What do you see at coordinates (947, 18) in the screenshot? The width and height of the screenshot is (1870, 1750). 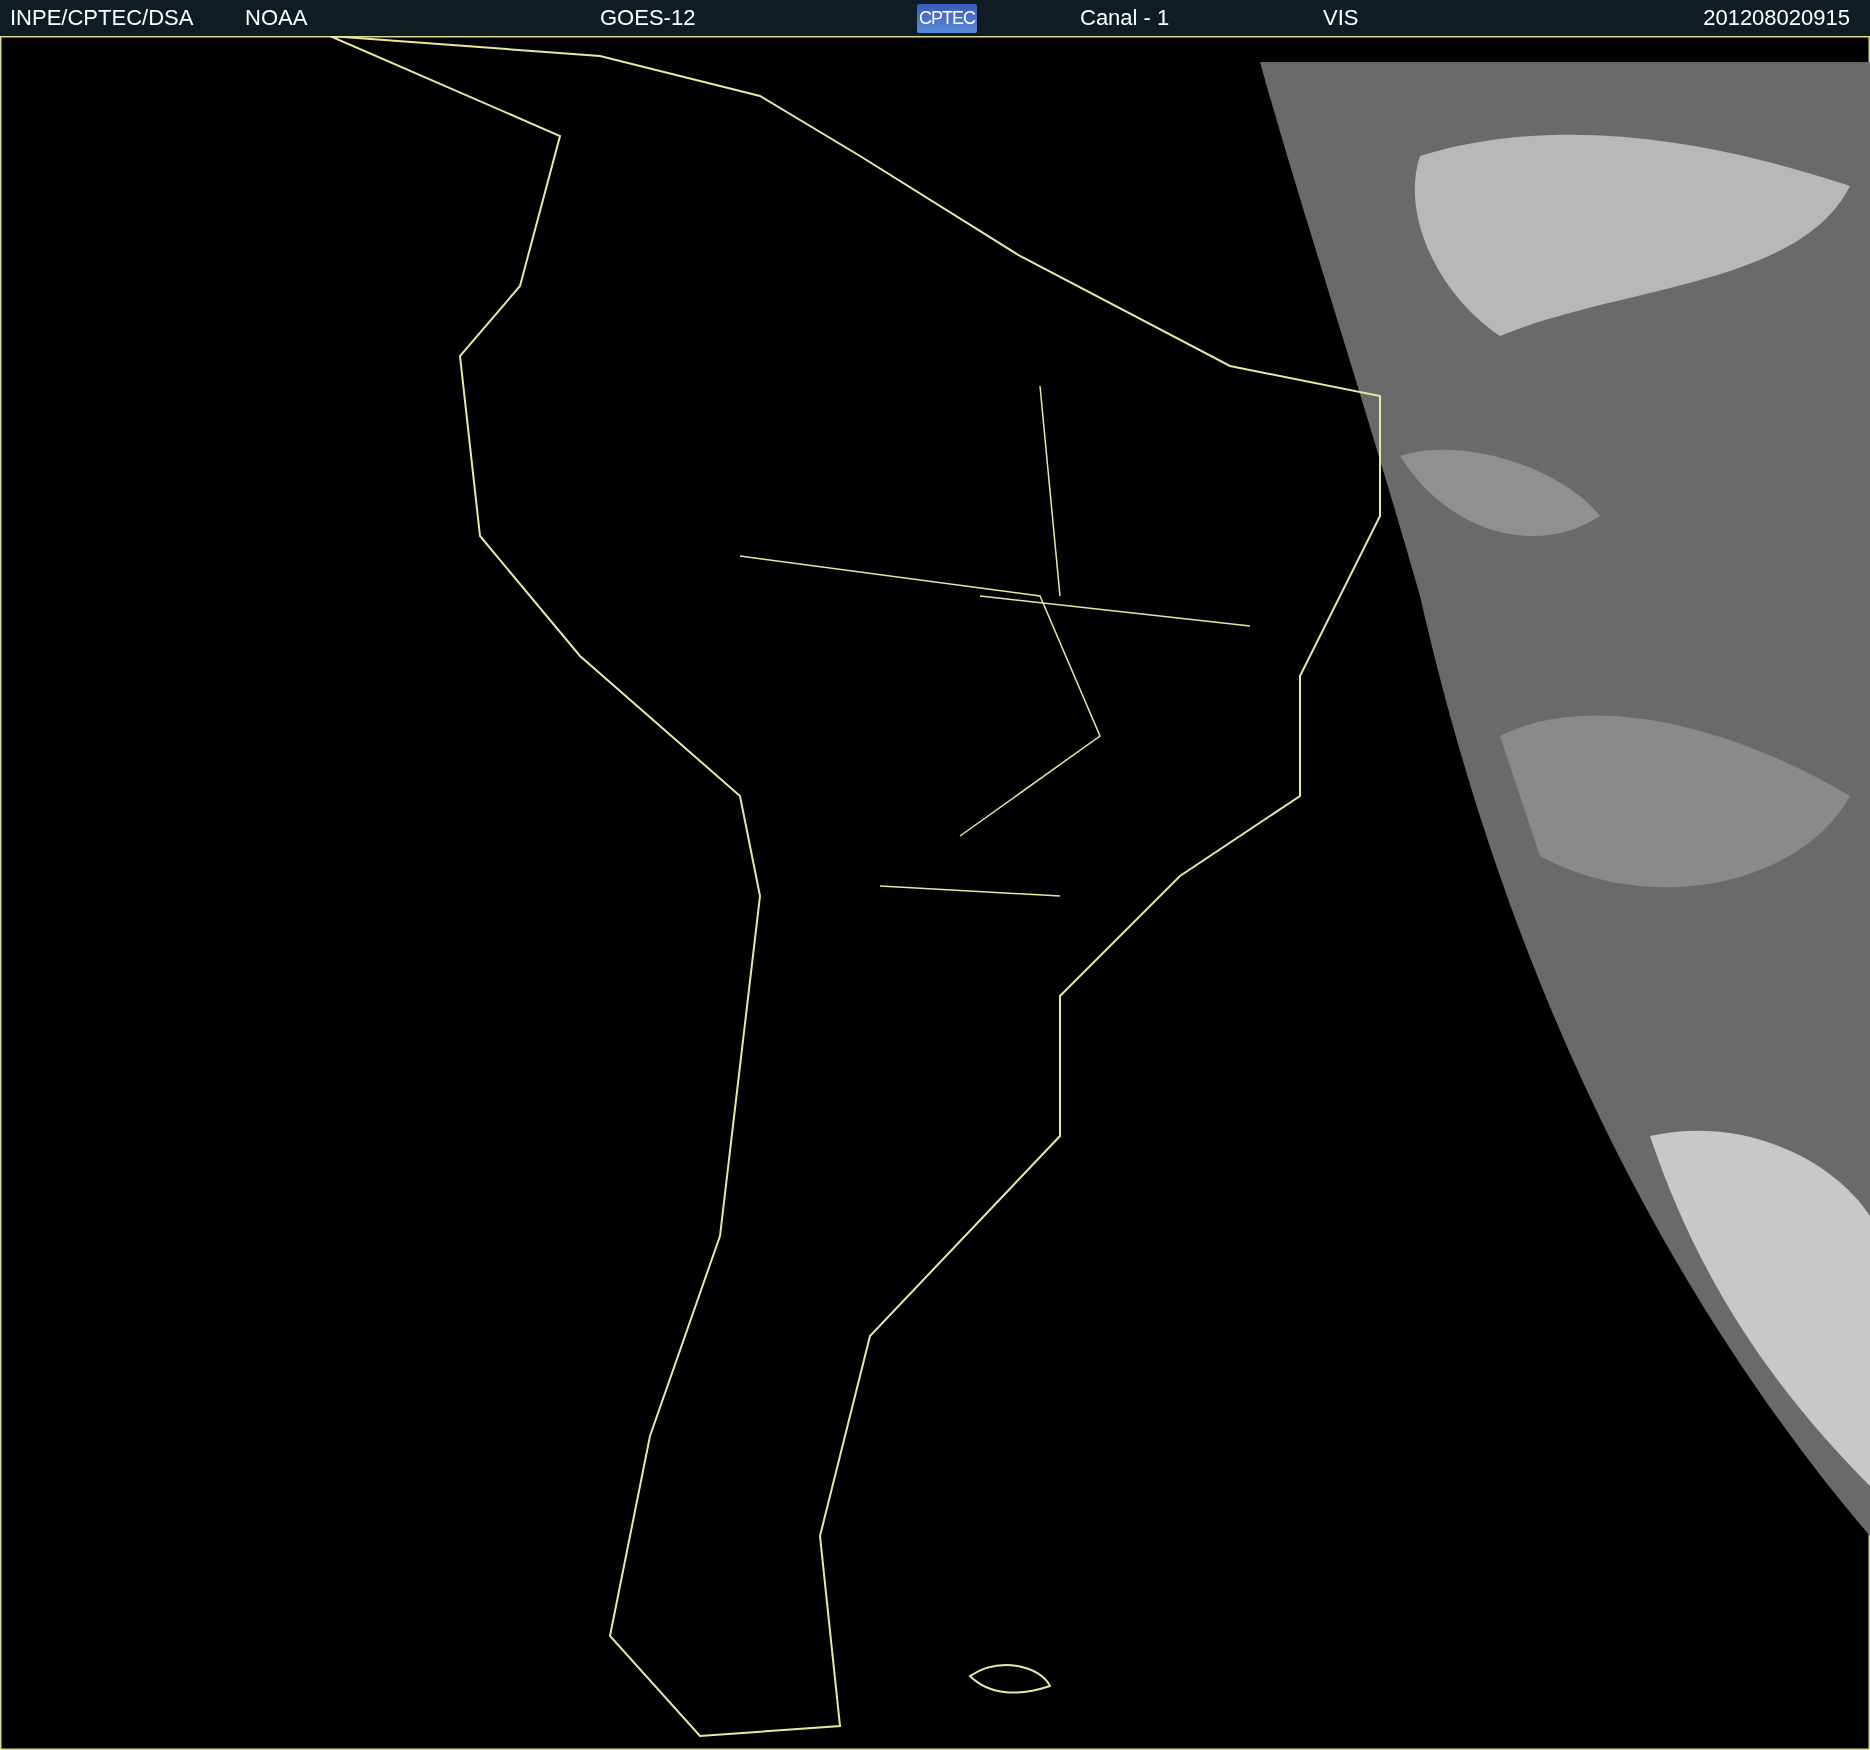 I see `logo: CPTEC` at bounding box center [947, 18].